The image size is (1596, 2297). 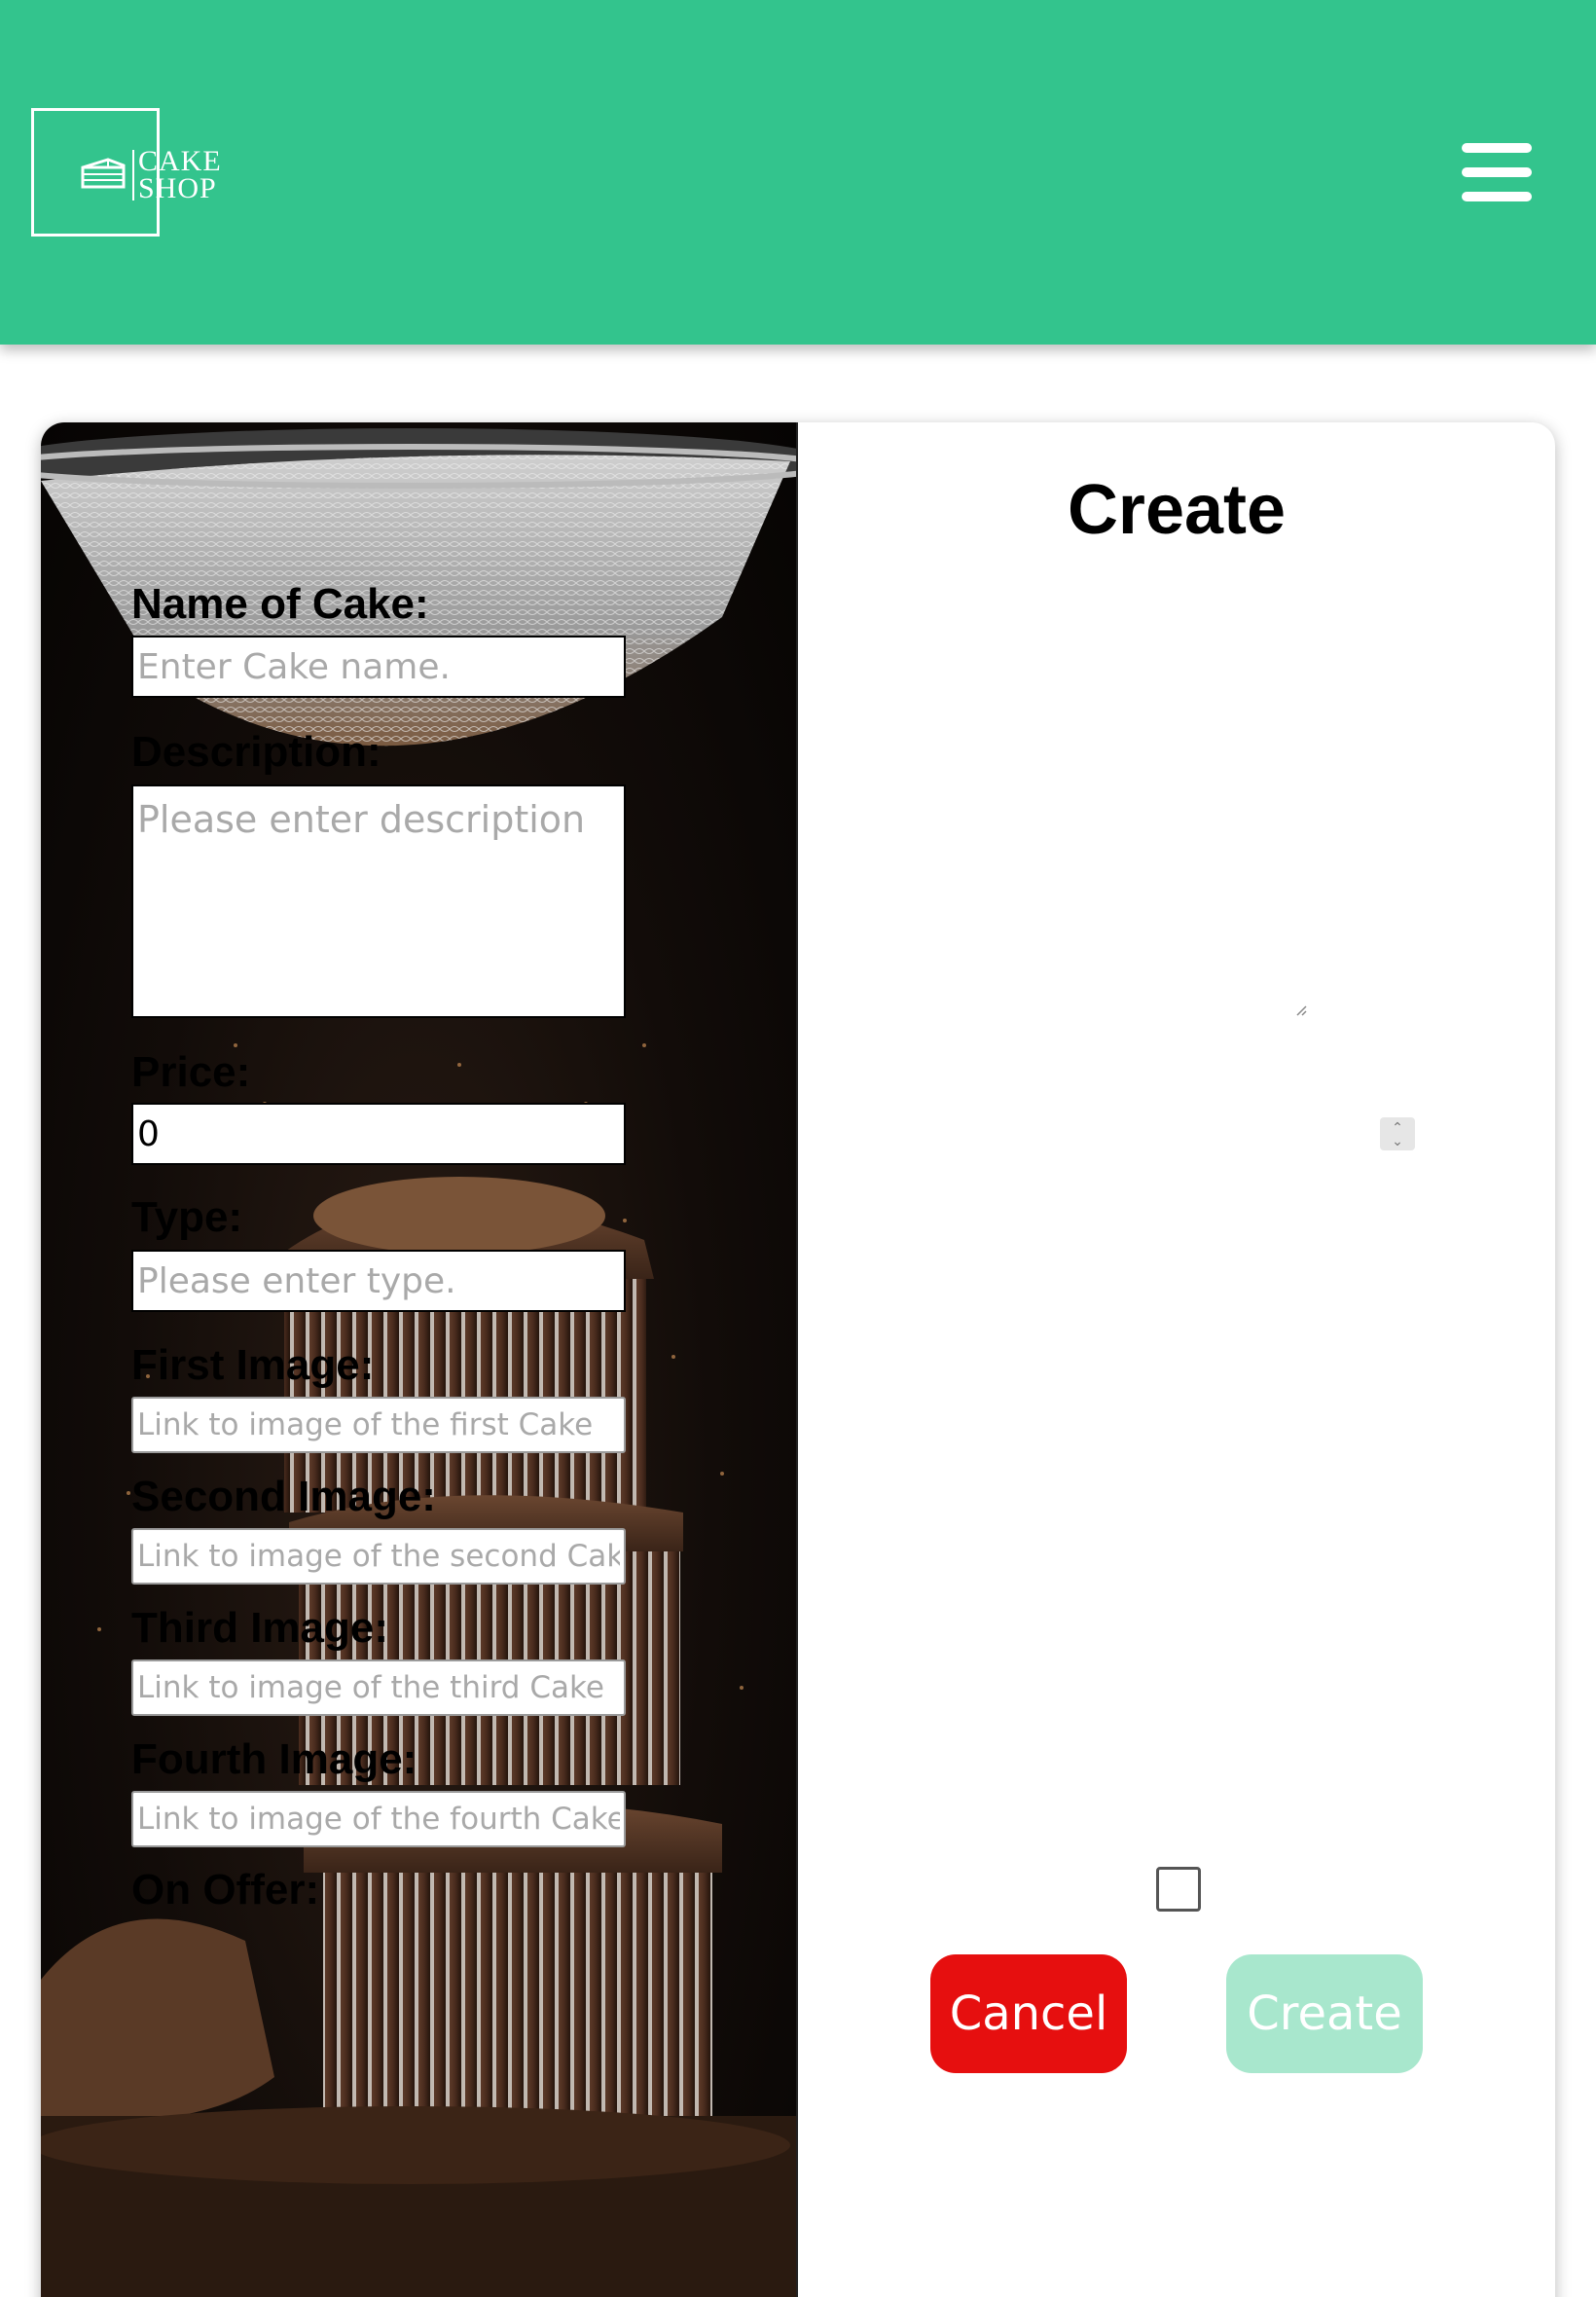 What do you see at coordinates (1397, 1141) in the screenshot?
I see `chevron-down-icon: ⌄` at bounding box center [1397, 1141].